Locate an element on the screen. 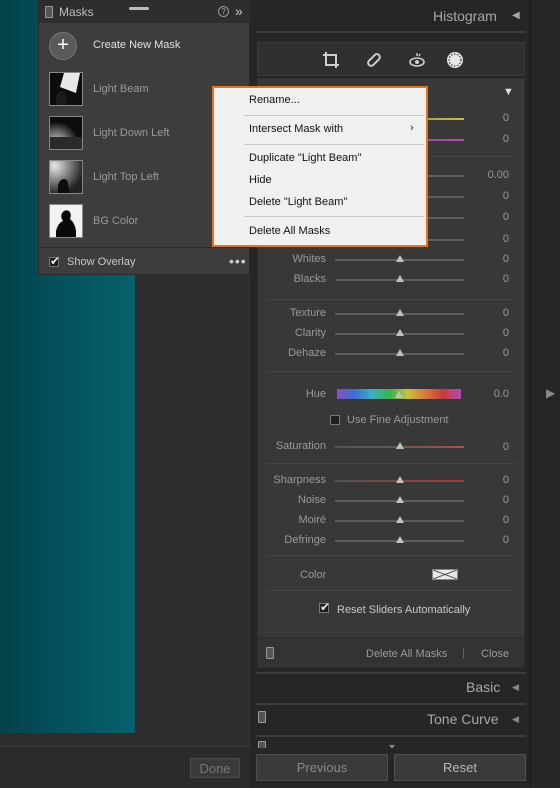 The width and height of the screenshot is (560, 788). menu-item-label: Delete "Light Beam" is located at coordinates (298, 202).